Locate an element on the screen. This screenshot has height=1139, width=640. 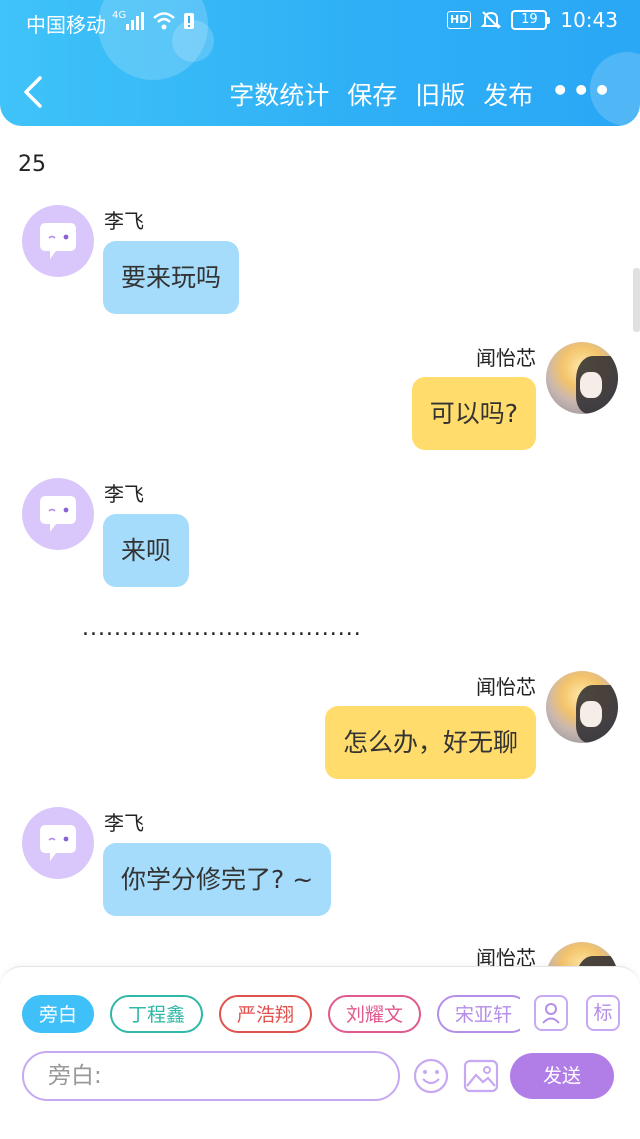
scrollbar is located at coordinates (636, 300).